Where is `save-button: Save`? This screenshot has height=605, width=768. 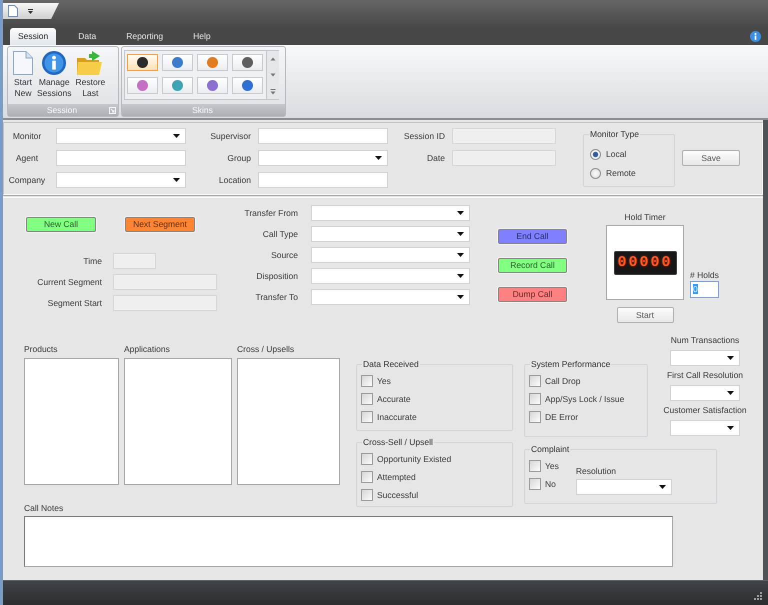 save-button: Save is located at coordinates (711, 158).